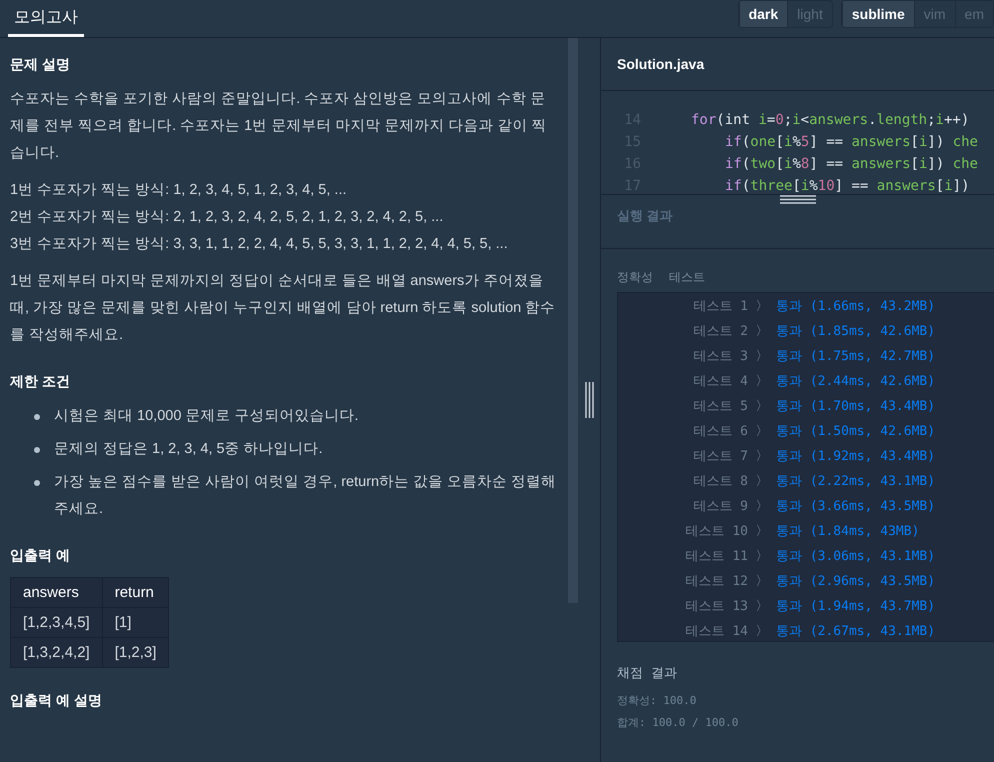  What do you see at coordinates (830, 120) in the screenshot?
I see `code-line: for(int i=0;i<answers.length;i++)` at bounding box center [830, 120].